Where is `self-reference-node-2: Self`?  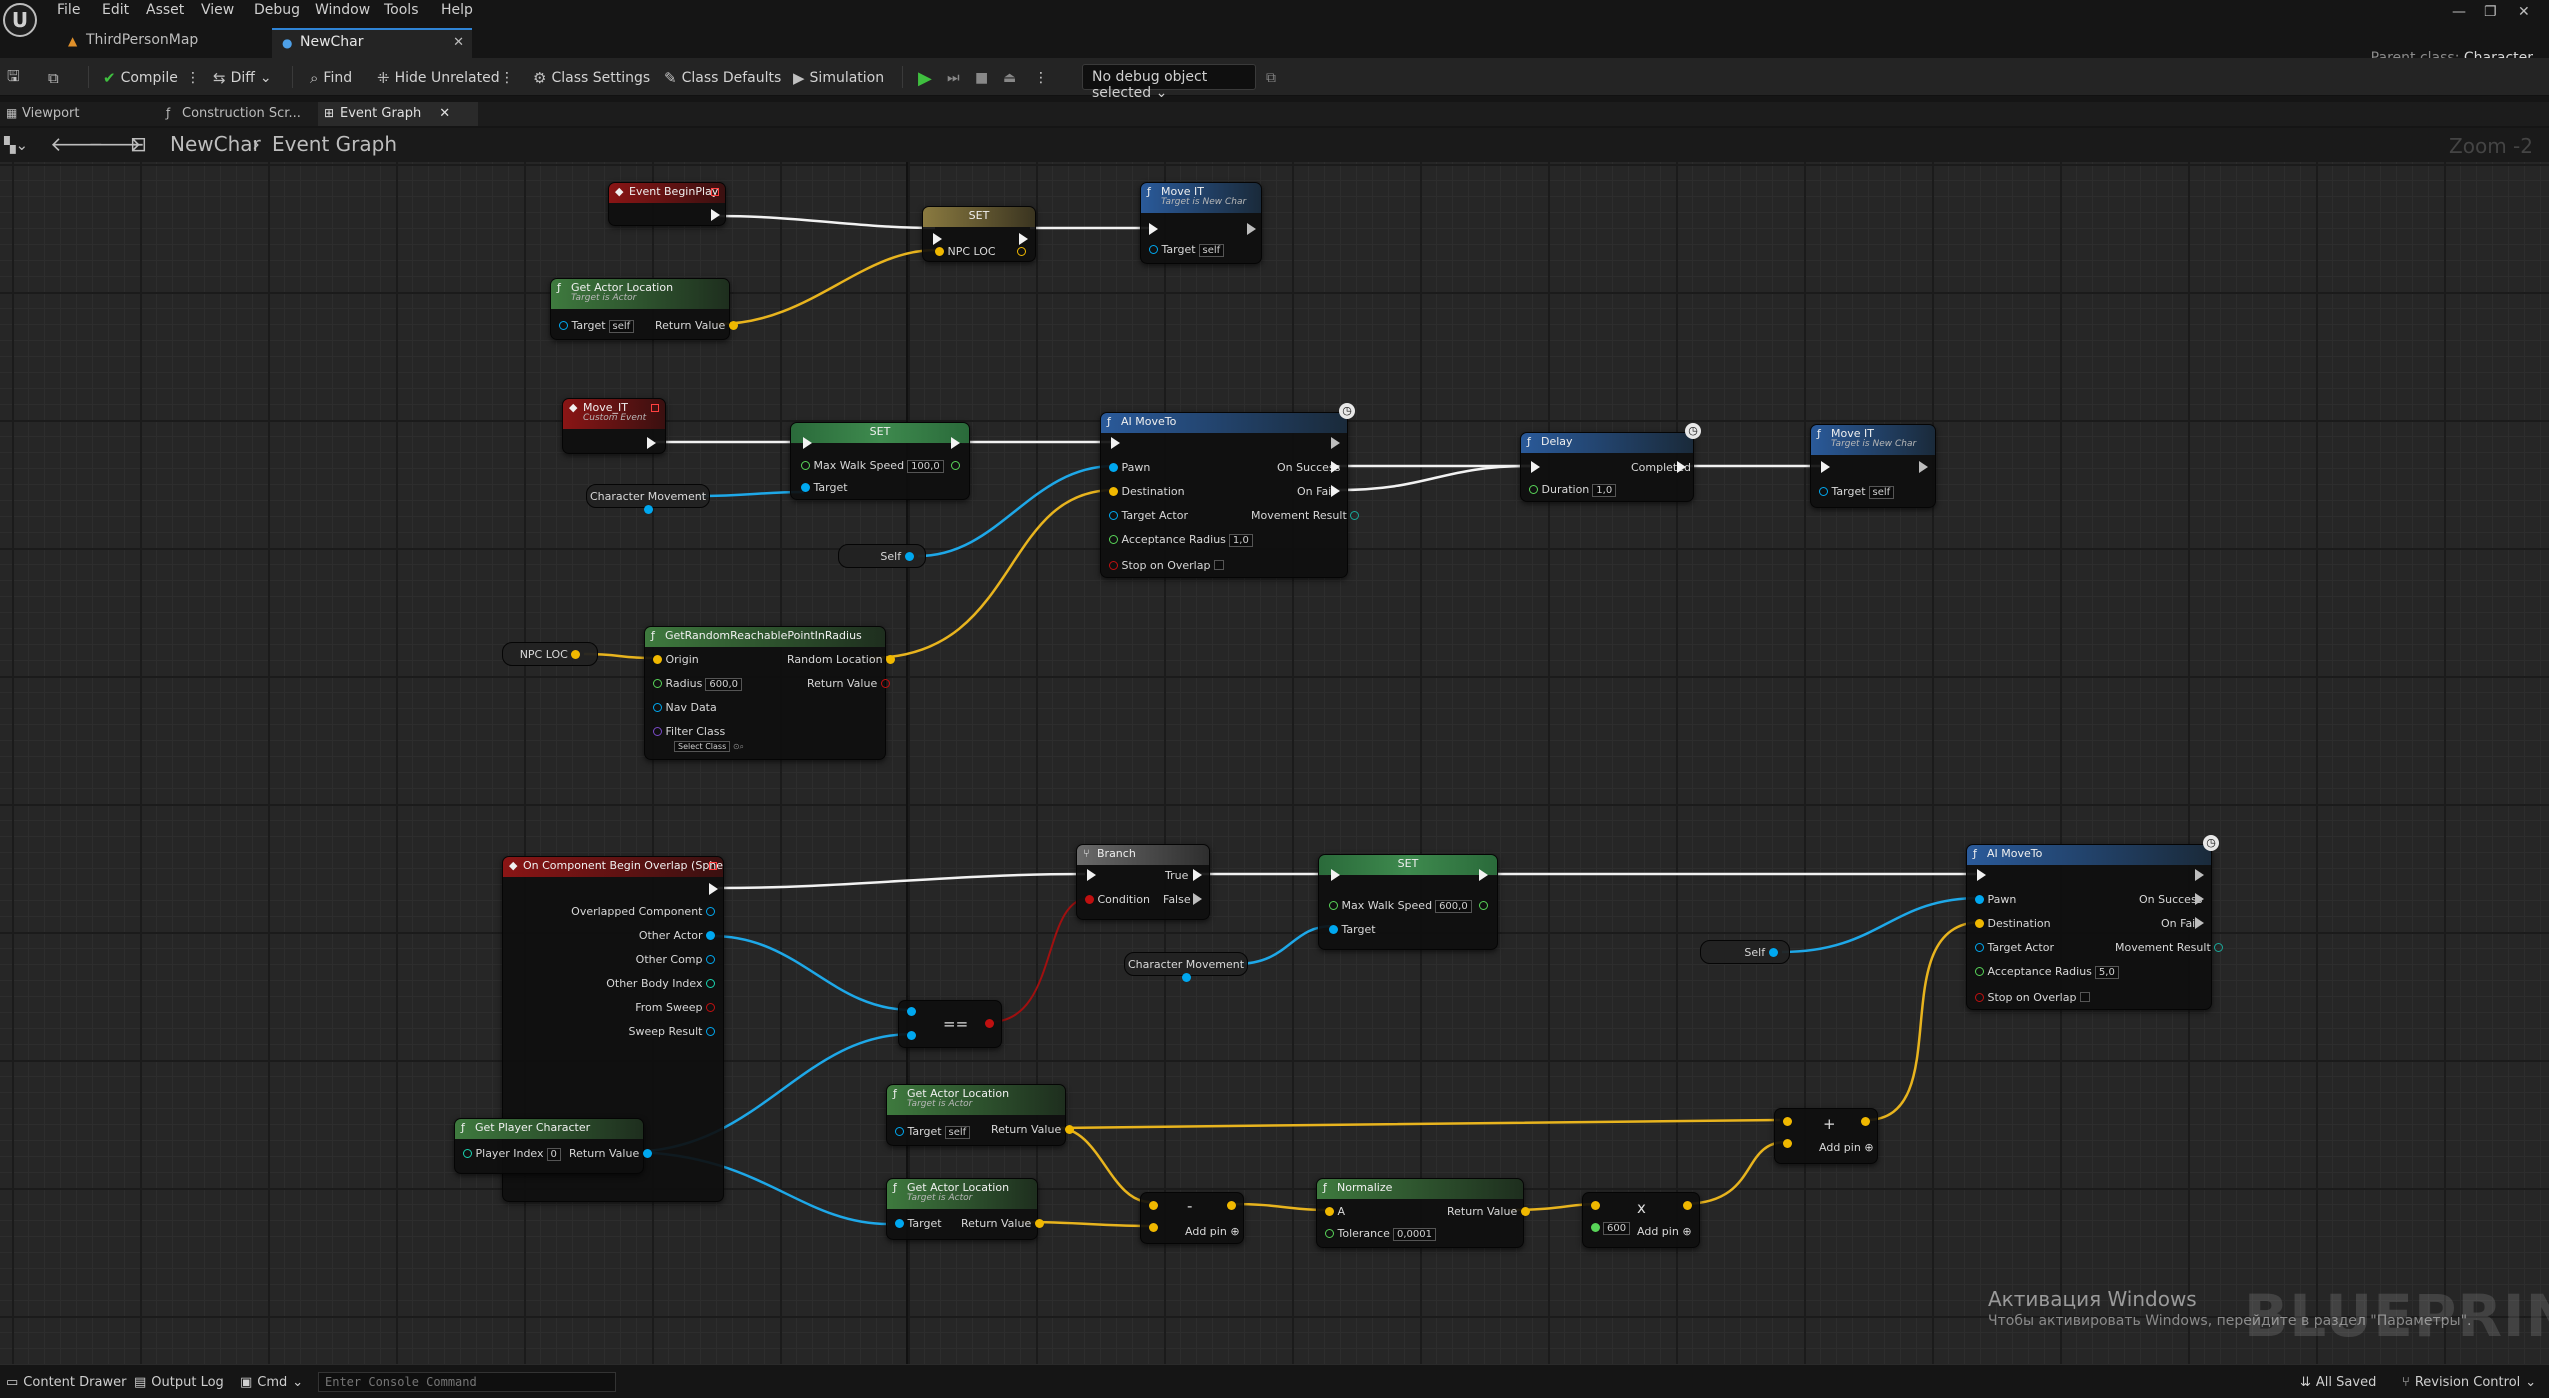 self-reference-node-2: Self is located at coordinates (1745, 952).